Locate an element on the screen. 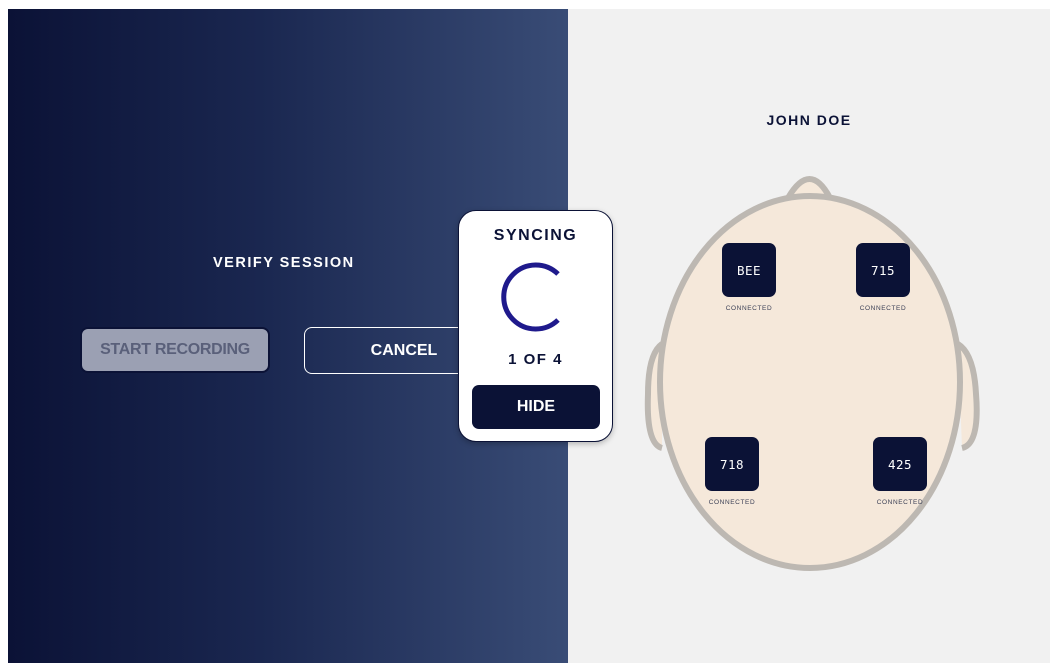  dialog-title: SYNCING is located at coordinates (535, 235).